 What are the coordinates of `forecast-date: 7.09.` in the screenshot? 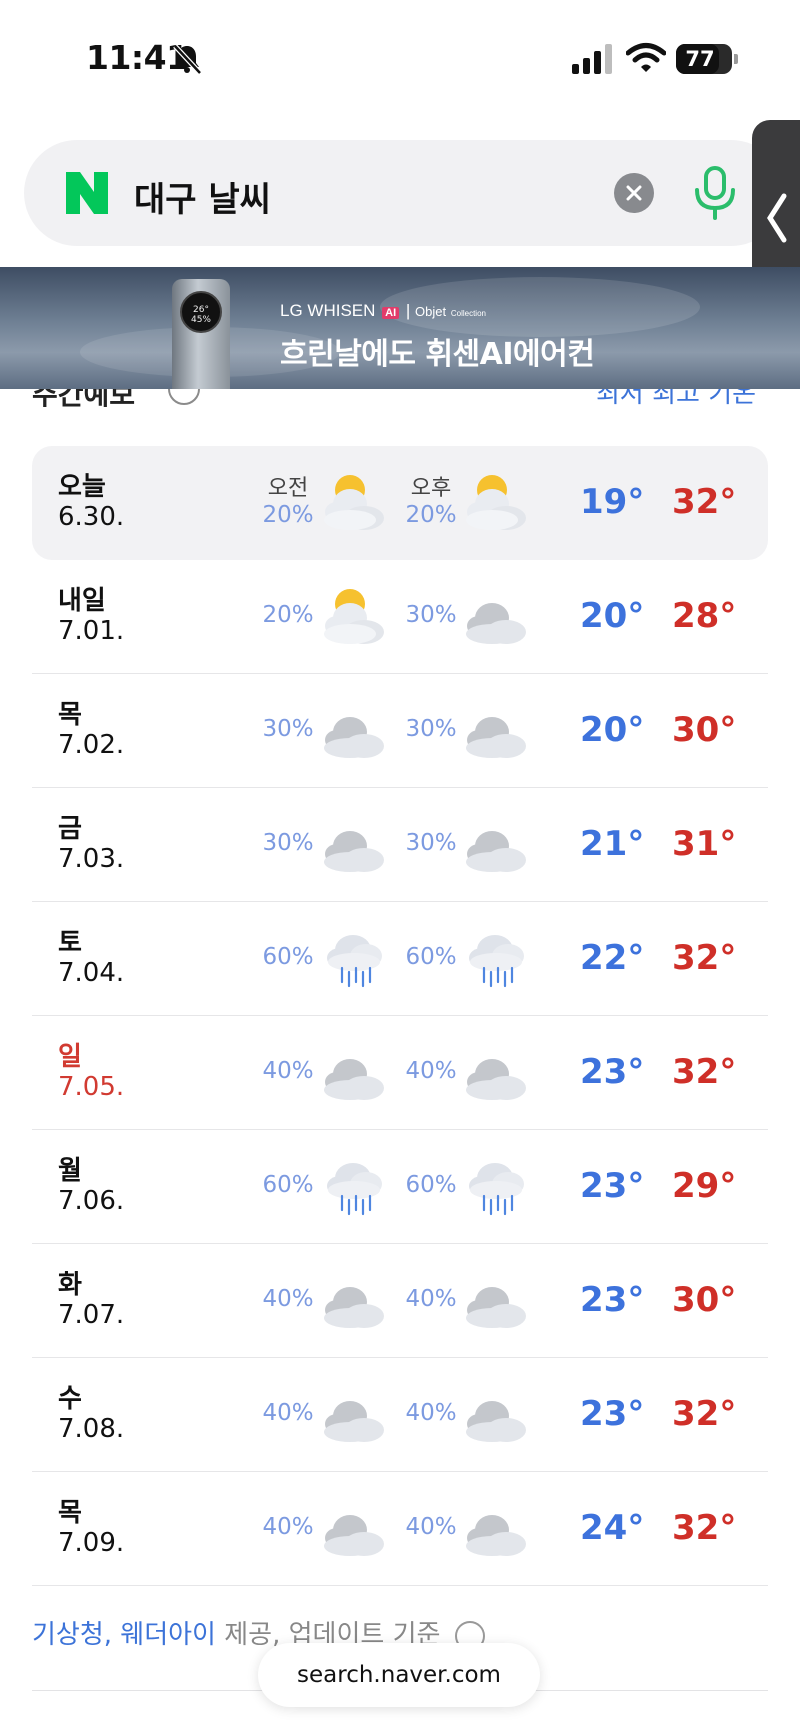 It's located at (91, 1543).